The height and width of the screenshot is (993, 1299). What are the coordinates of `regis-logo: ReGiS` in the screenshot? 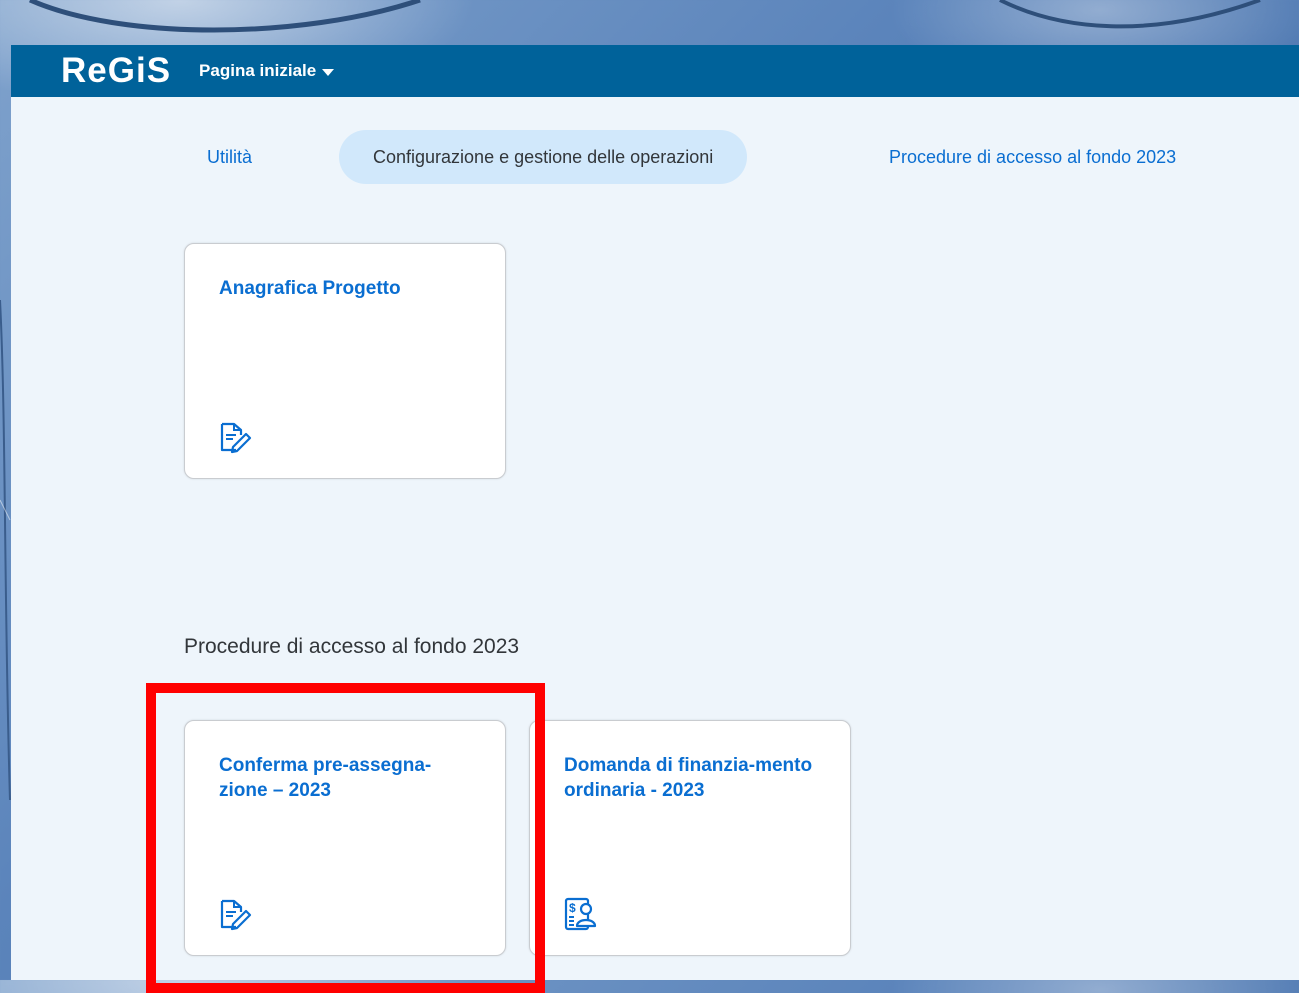 It's located at (116, 71).